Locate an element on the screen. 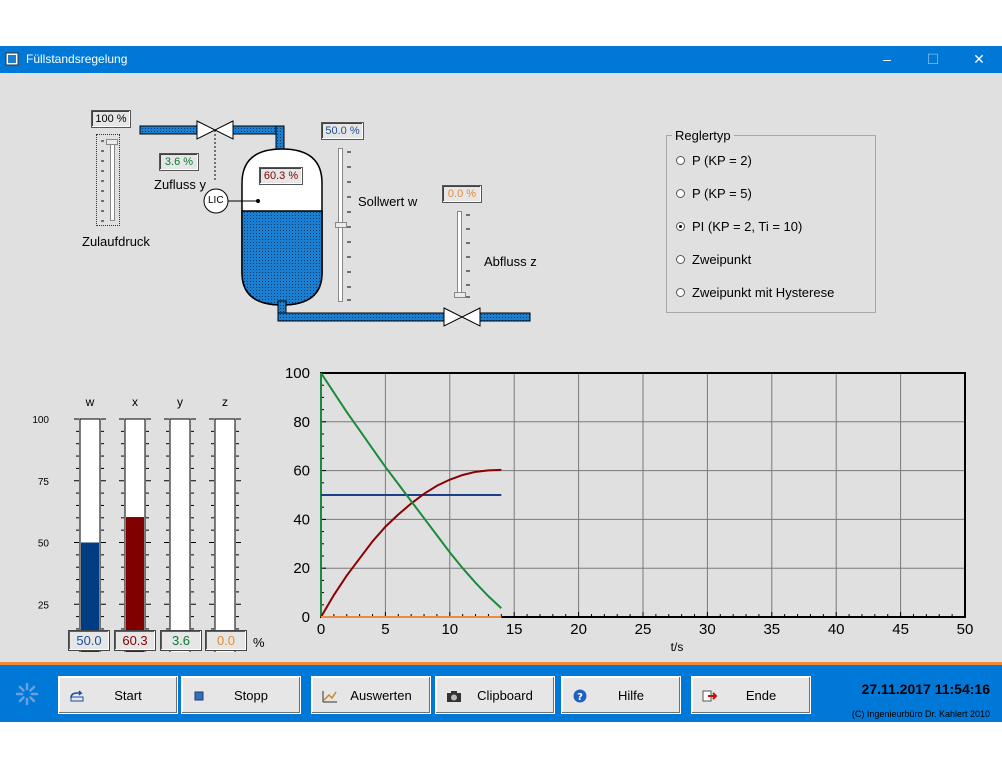 The width and height of the screenshot is (1002, 771). bars-unit: % is located at coordinates (259, 642).